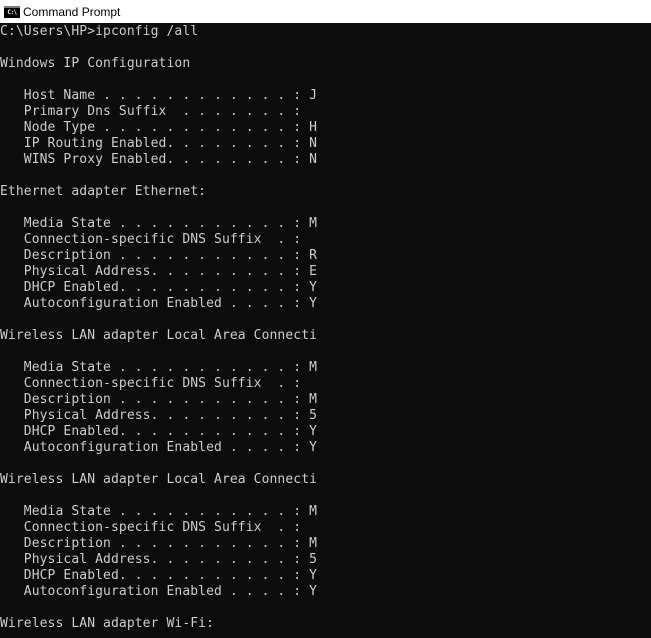 This screenshot has width=651, height=638. I want to click on title-bar: C:\ Command Prompt, so click(325, 11).